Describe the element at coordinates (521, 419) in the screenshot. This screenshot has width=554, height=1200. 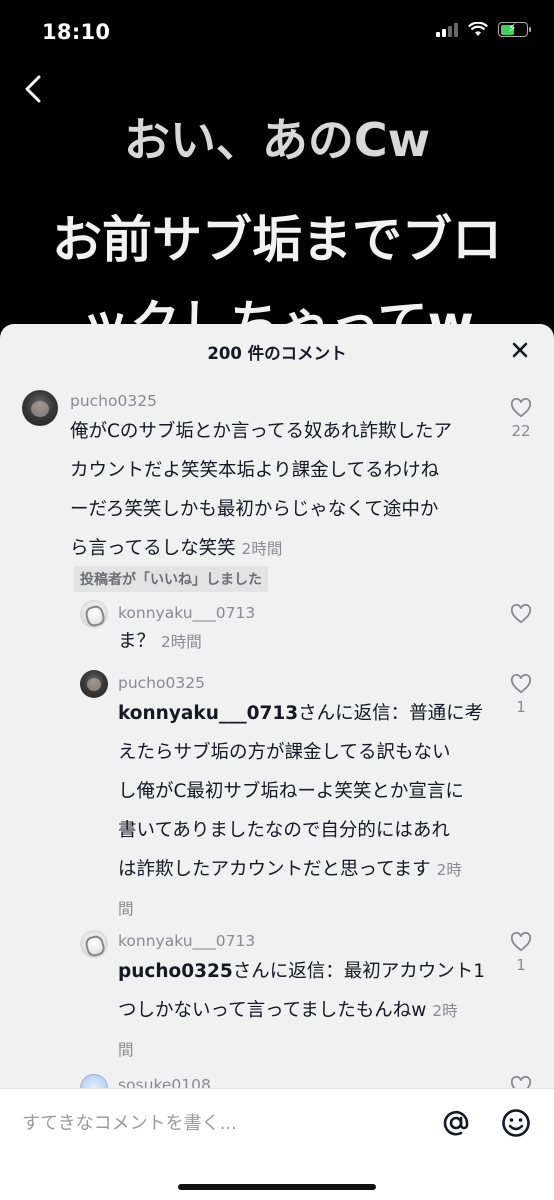
I see `like-button: 22` at that location.